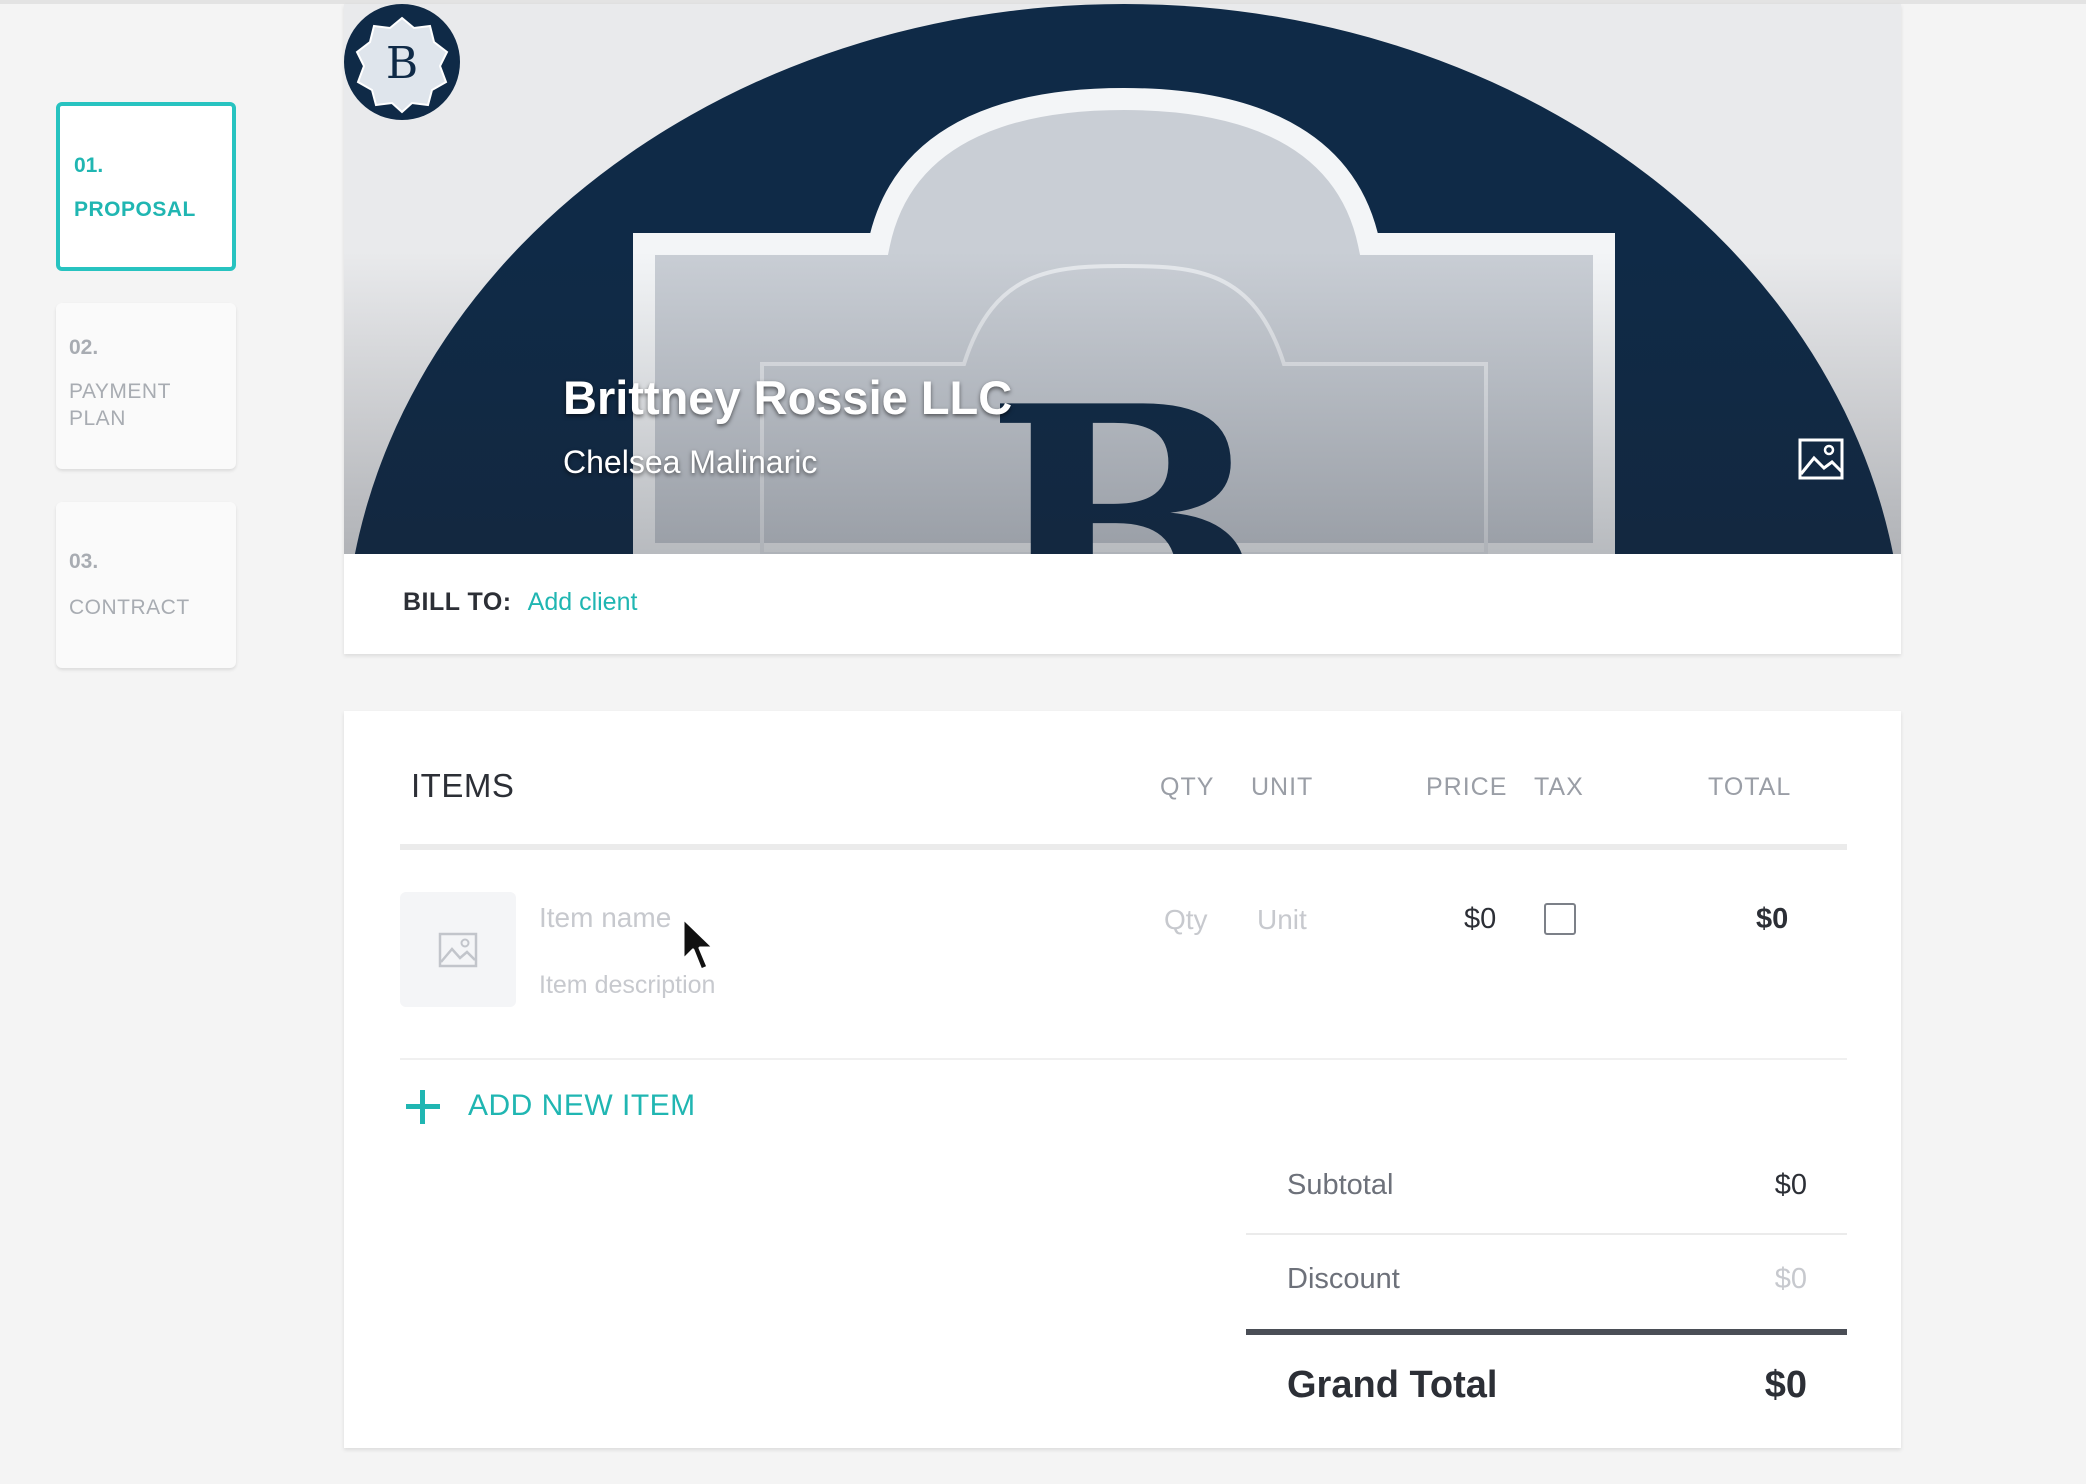  I want to click on add-client-link: Add client, so click(583, 602).